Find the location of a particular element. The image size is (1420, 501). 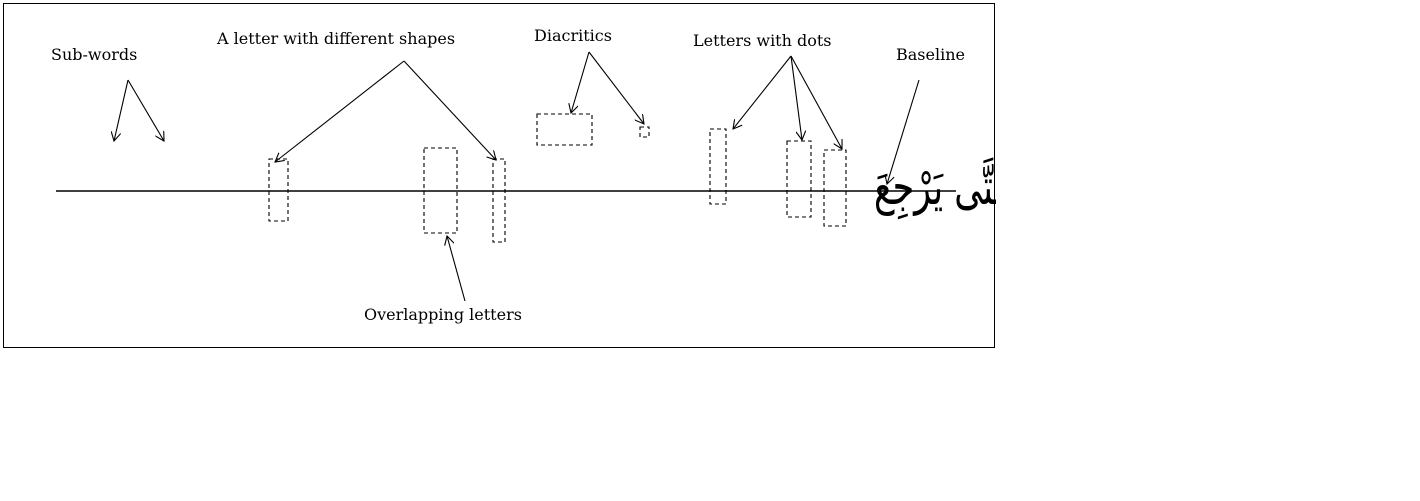

arrow-overlapping is located at coordinates (456, 269).